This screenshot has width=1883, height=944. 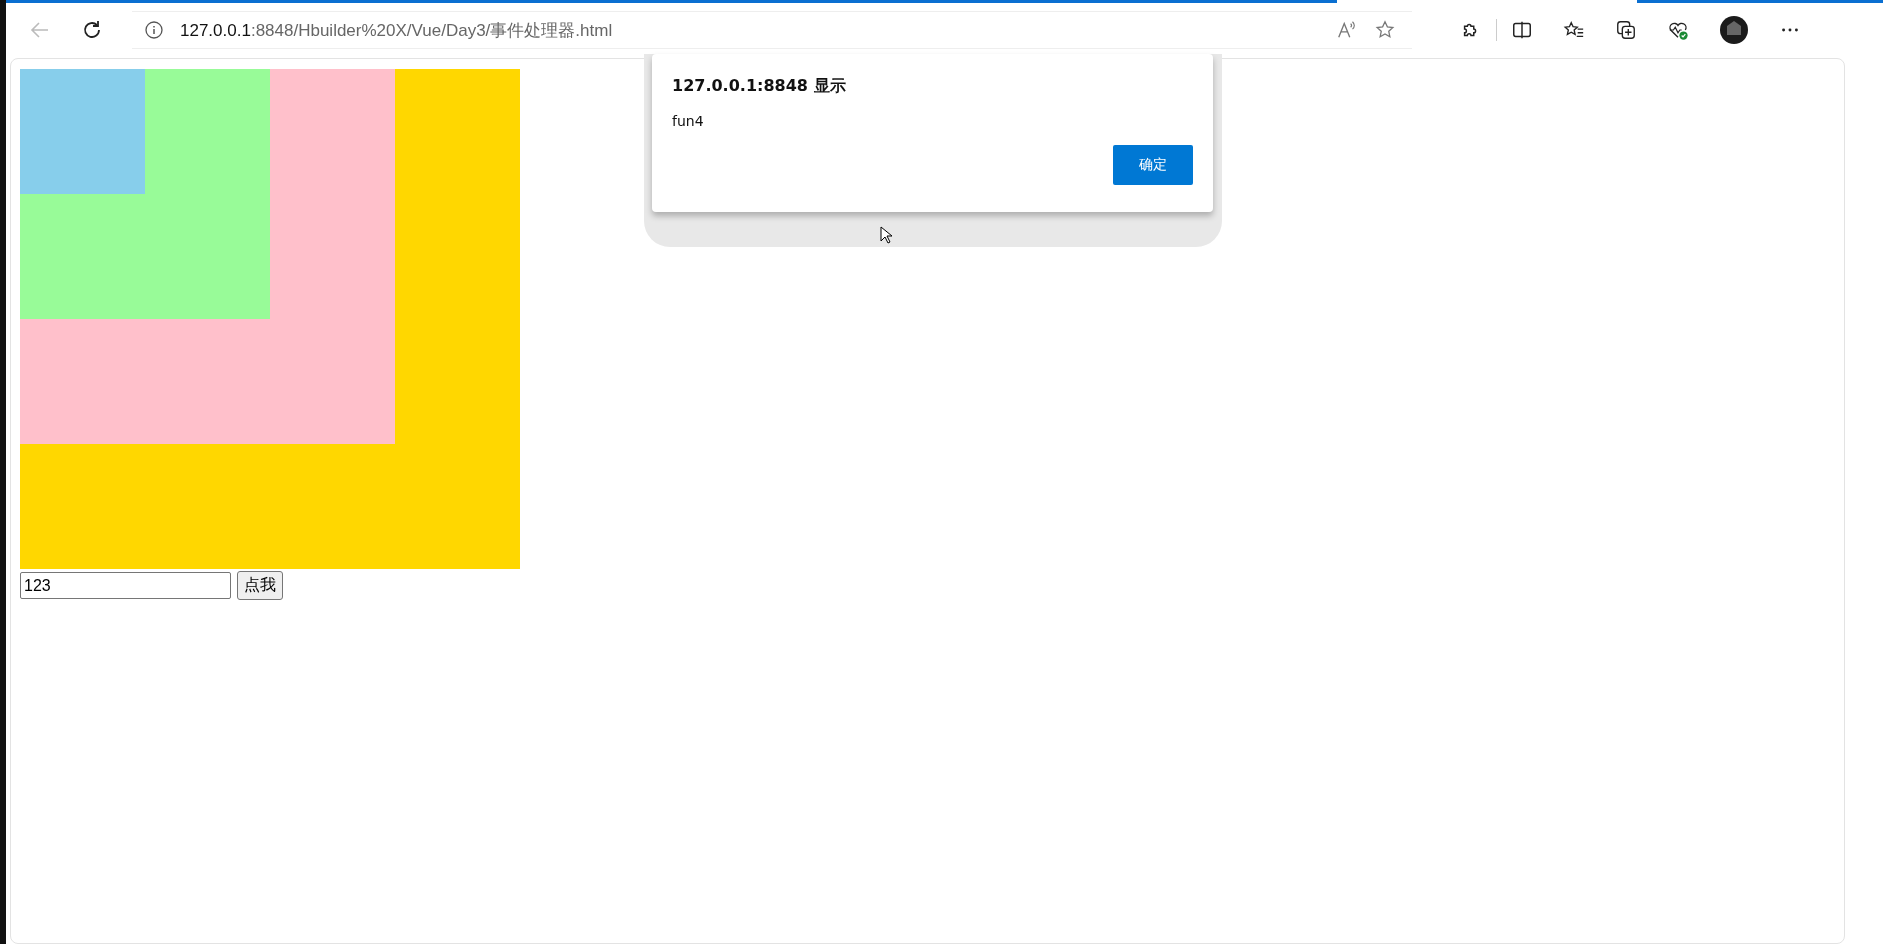 What do you see at coordinates (688, 121) in the screenshot?
I see `dialog-message: fun4` at bounding box center [688, 121].